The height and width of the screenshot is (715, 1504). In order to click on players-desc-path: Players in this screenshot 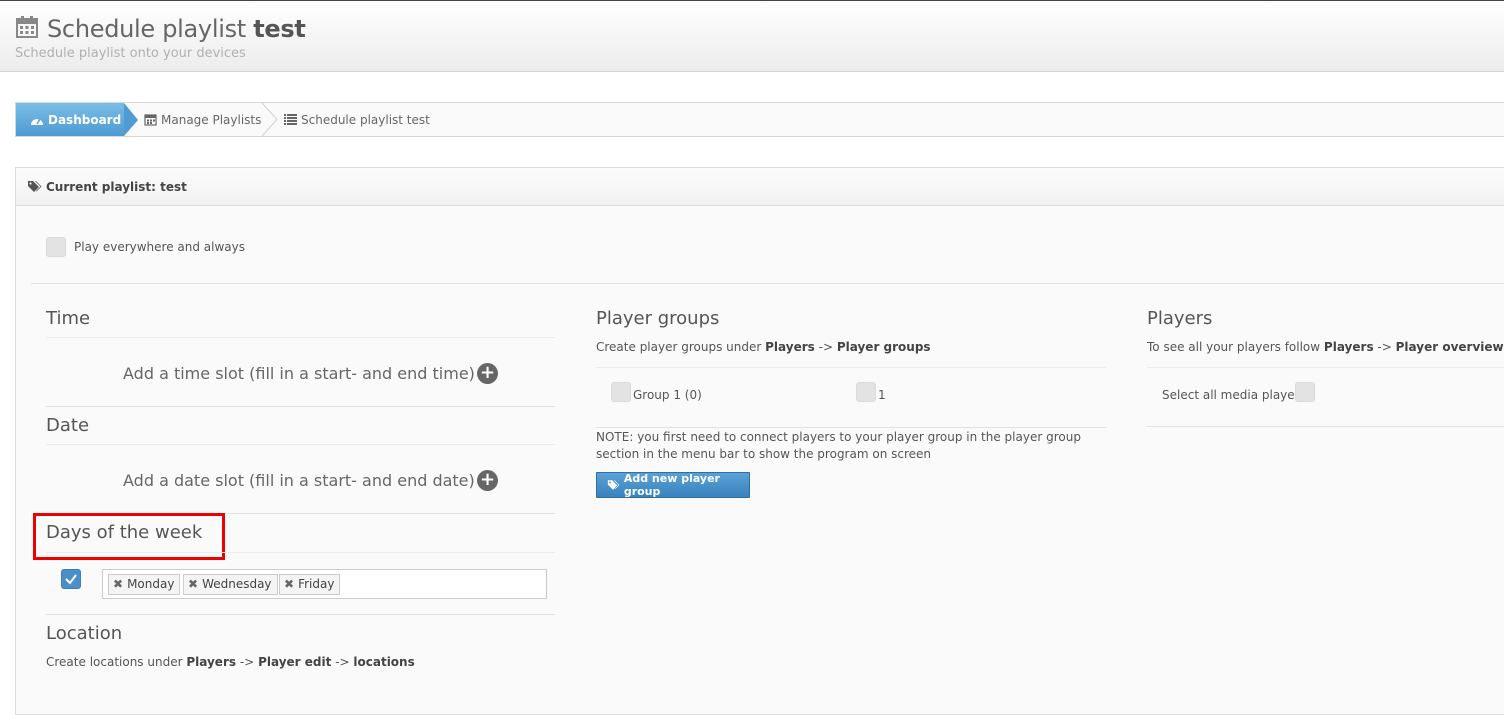, I will do `click(1348, 347)`.